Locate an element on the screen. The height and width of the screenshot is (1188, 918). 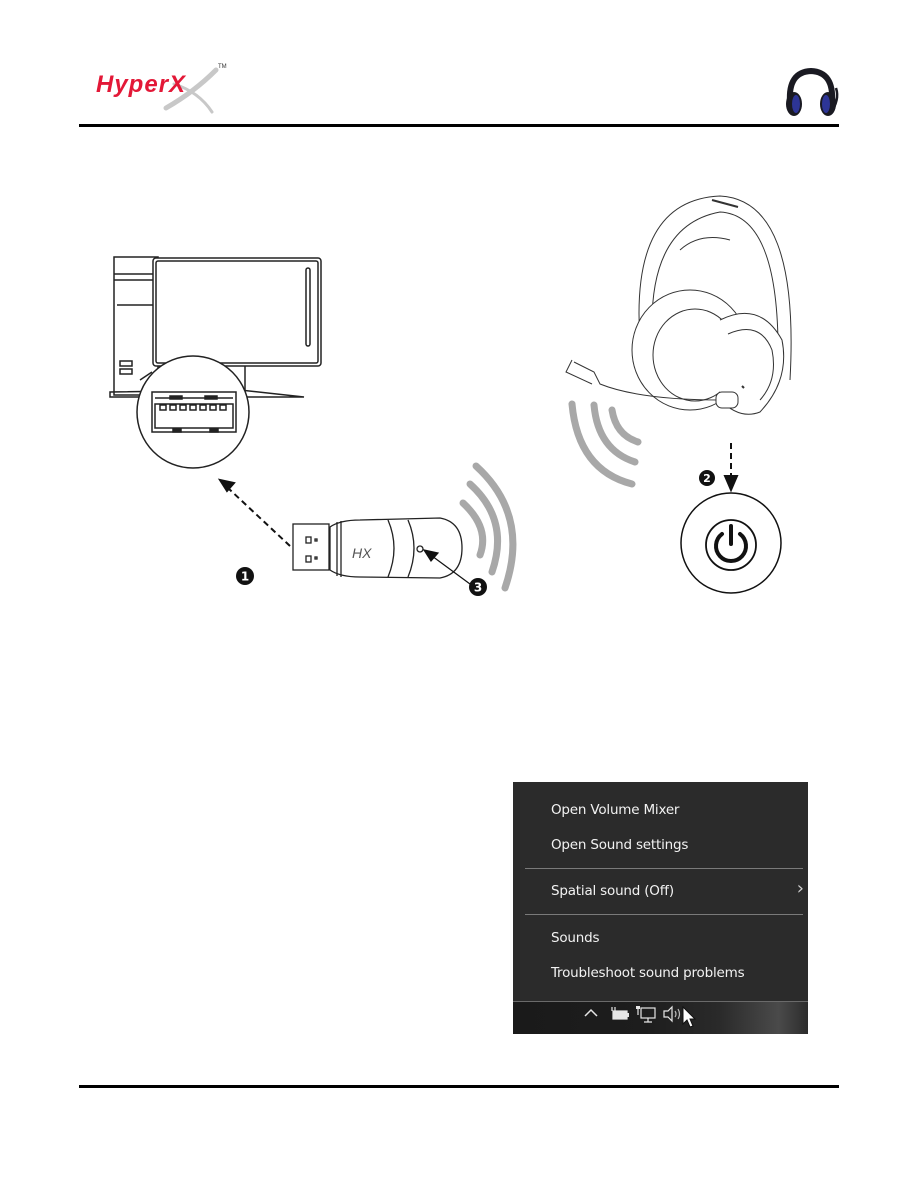
chevron-up-icon is located at coordinates (591, 1013).